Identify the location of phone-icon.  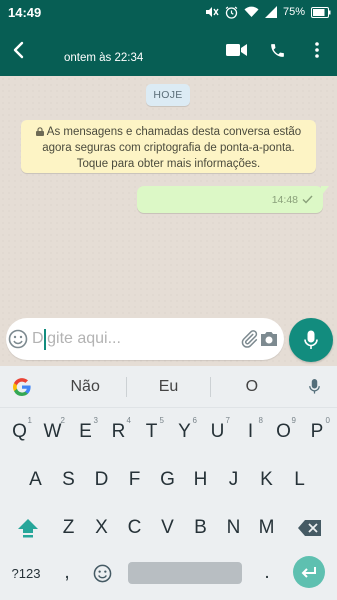
(277, 50).